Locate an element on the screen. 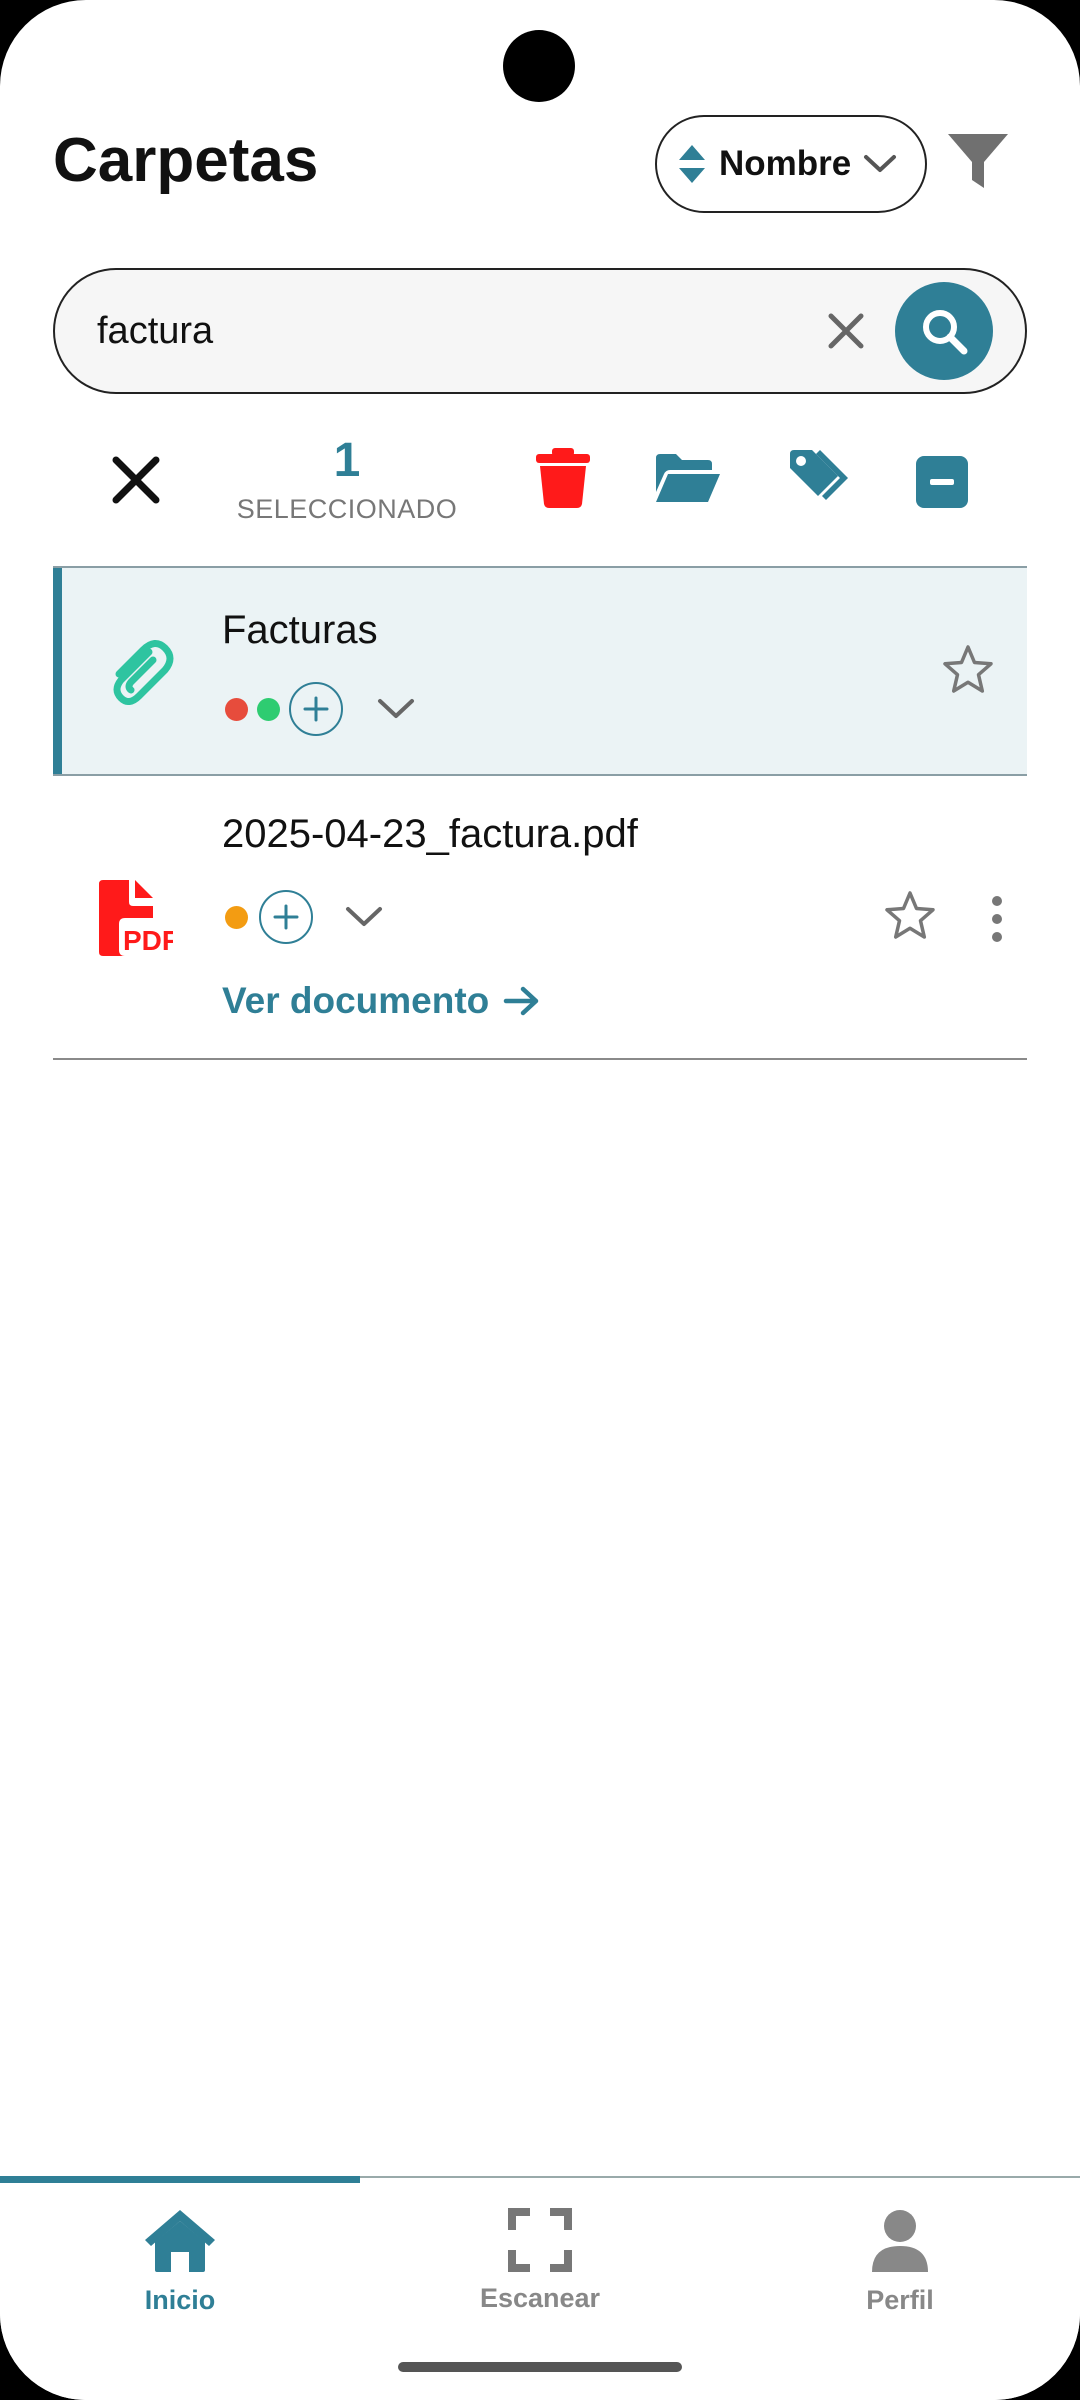 Image resolution: width=1080 pixels, height=2400 pixels. nav-item-inicio: Inicio is located at coordinates (180, 2262).